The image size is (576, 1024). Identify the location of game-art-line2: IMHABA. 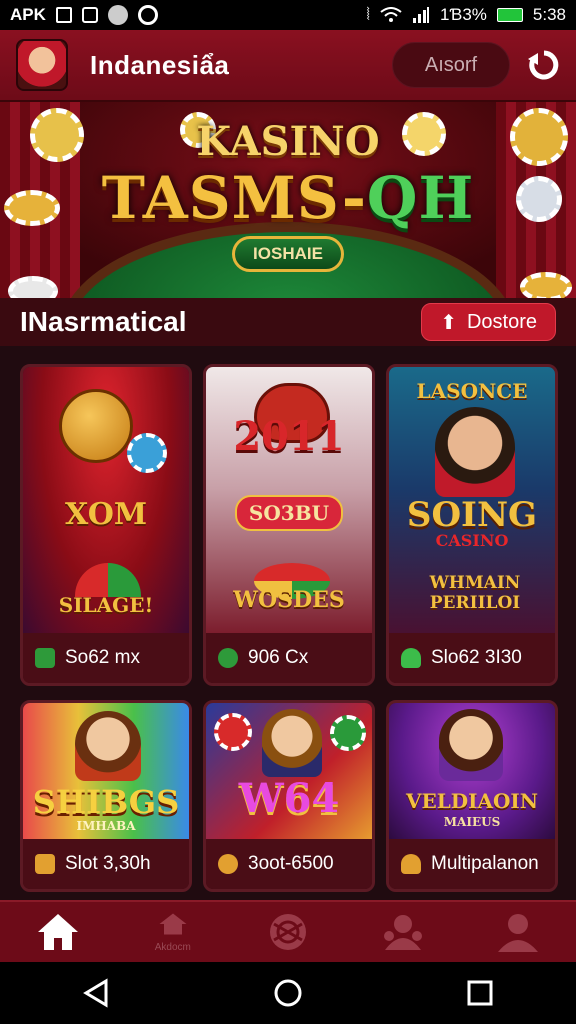
(106, 826).